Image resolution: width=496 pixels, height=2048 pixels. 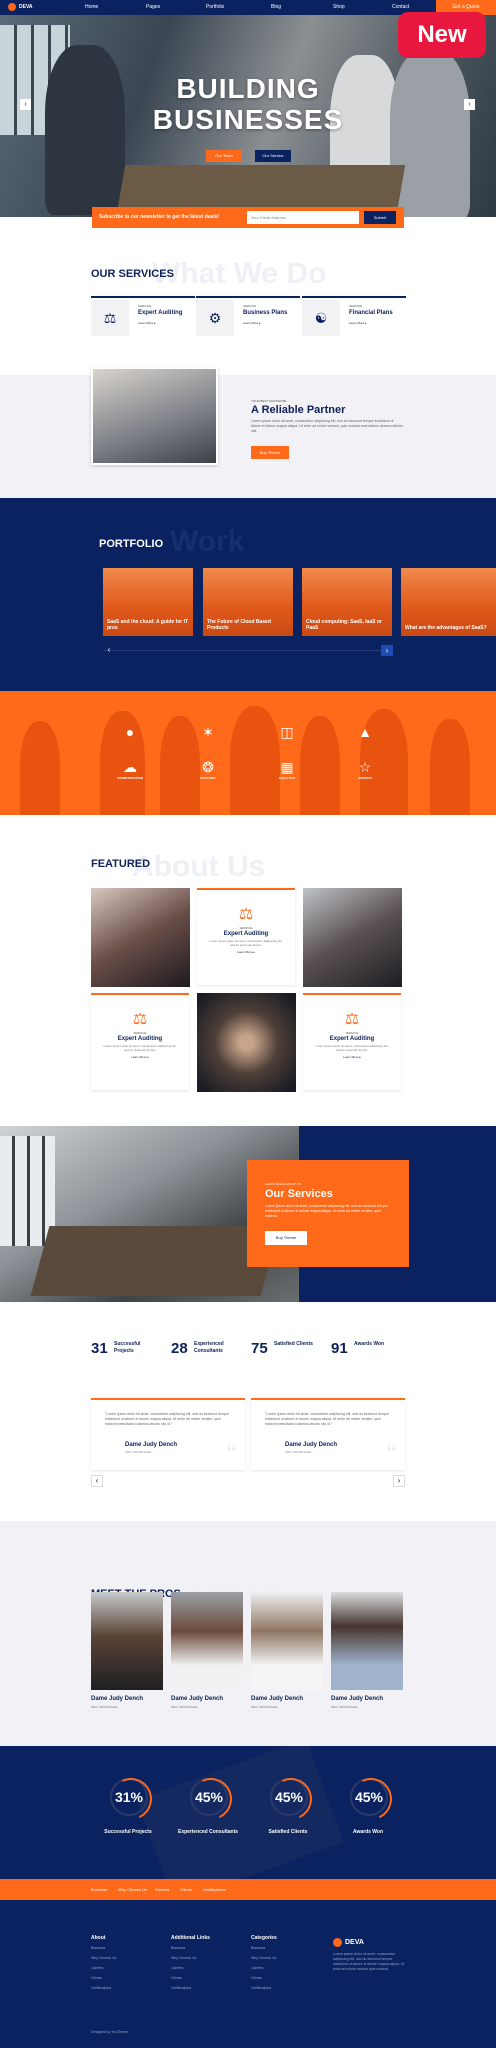 I want to click on portfolio-next-arrow-icon: ›, so click(x=387, y=650).